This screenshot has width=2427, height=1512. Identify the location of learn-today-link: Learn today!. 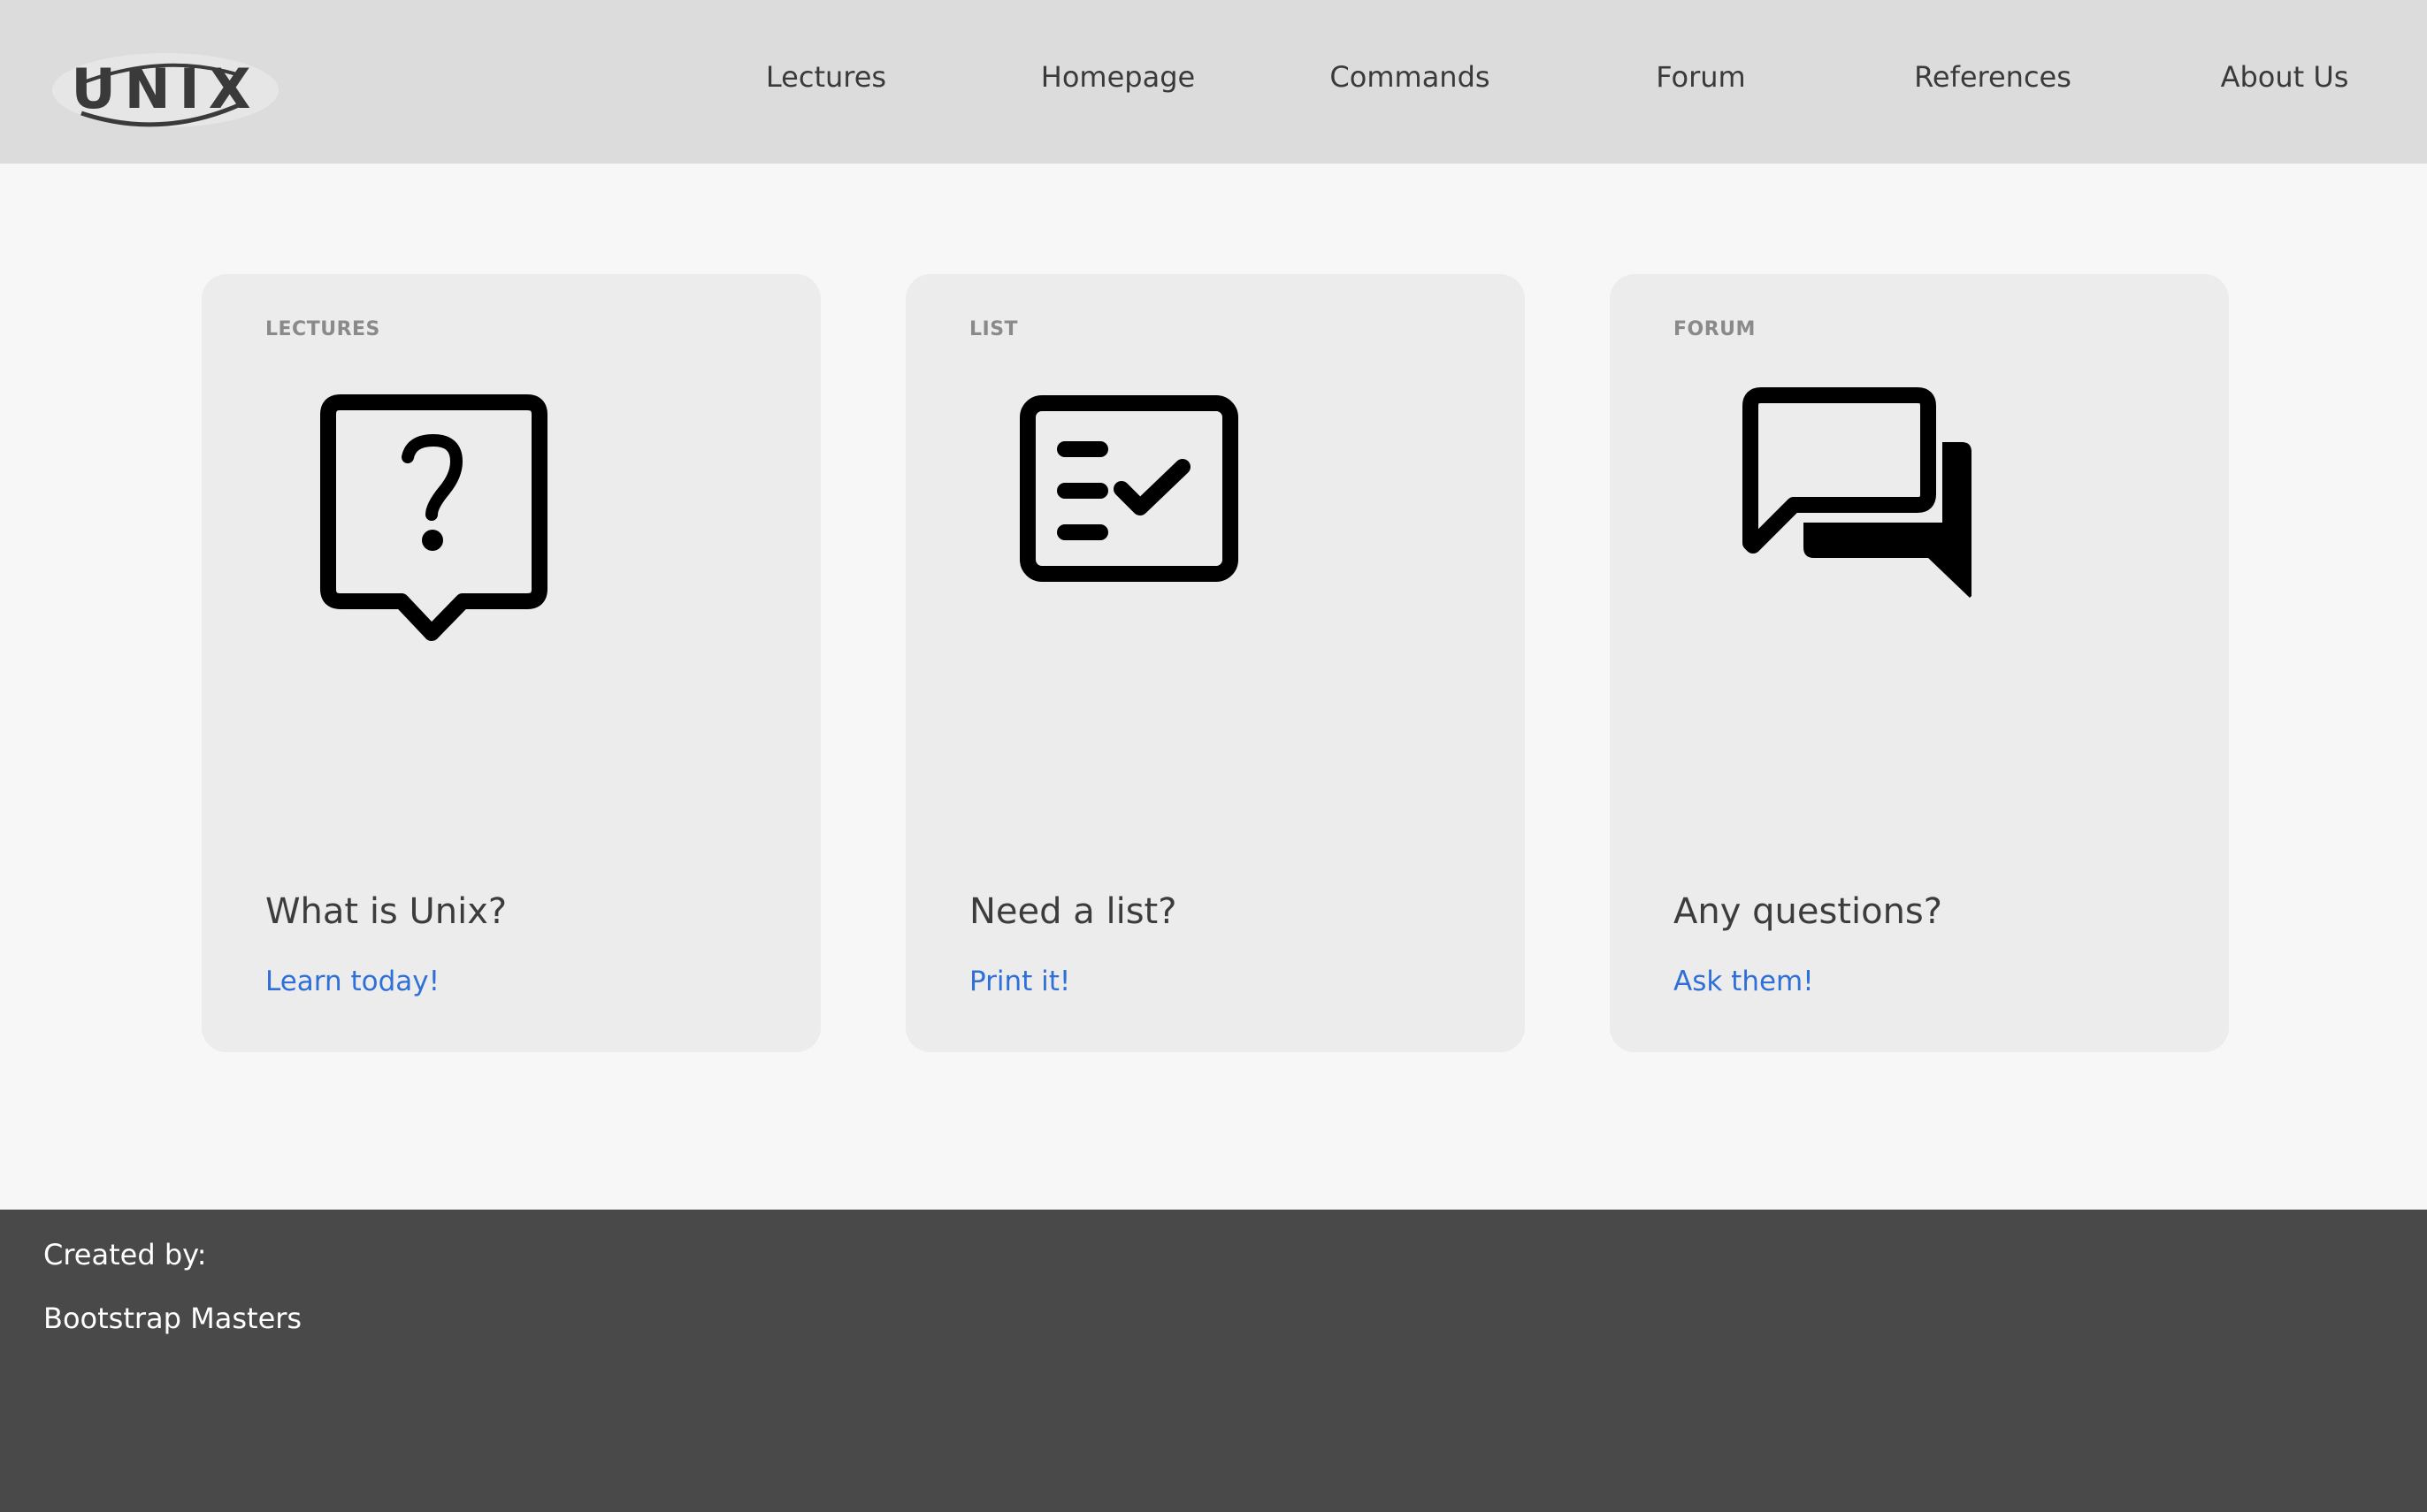
(352, 981).